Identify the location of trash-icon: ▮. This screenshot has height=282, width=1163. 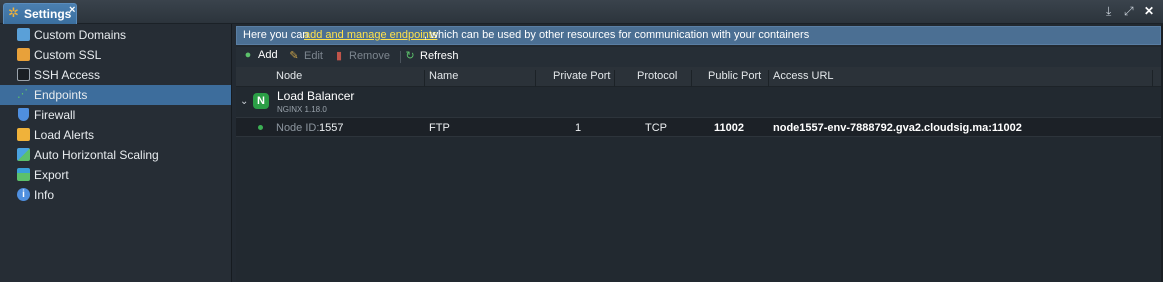
(339, 56).